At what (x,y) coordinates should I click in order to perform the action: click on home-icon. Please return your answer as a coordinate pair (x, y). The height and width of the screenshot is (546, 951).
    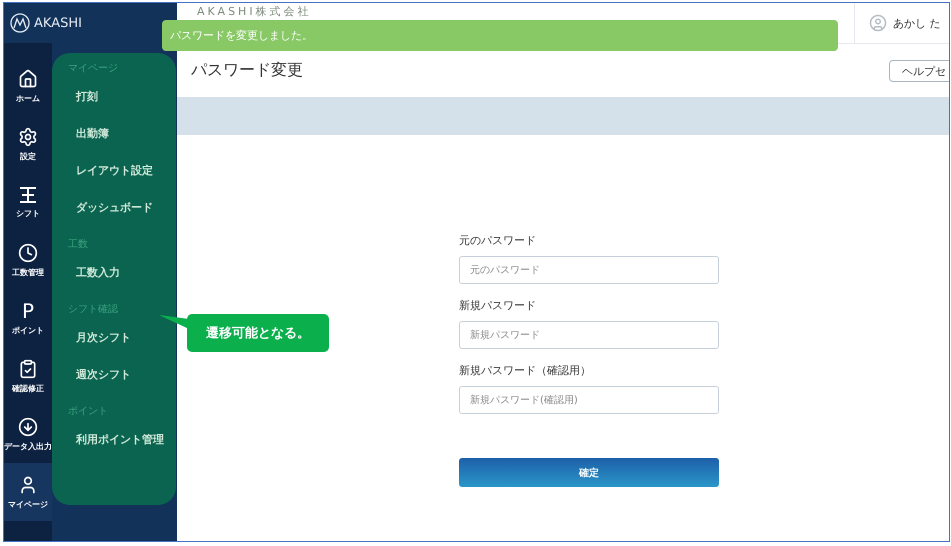
    Looking at the image, I should click on (28, 78).